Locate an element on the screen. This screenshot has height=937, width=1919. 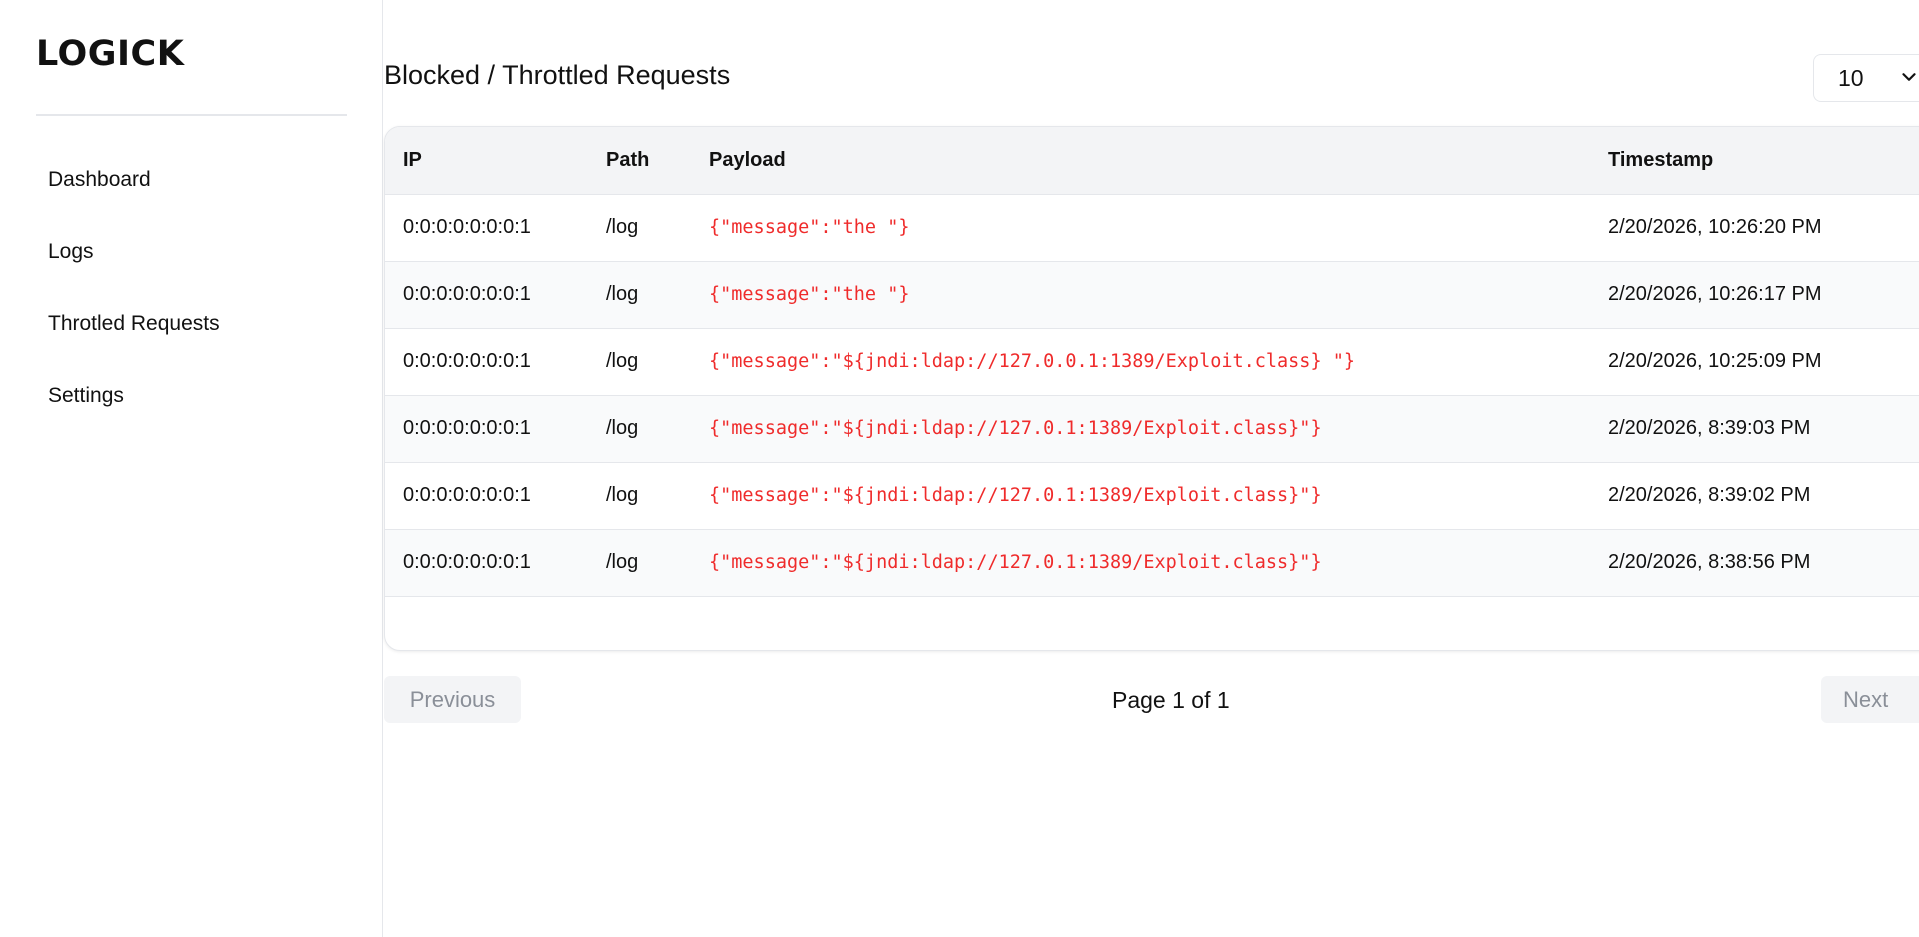
page-title: Blocked / Throttled Requests is located at coordinates (557, 75).